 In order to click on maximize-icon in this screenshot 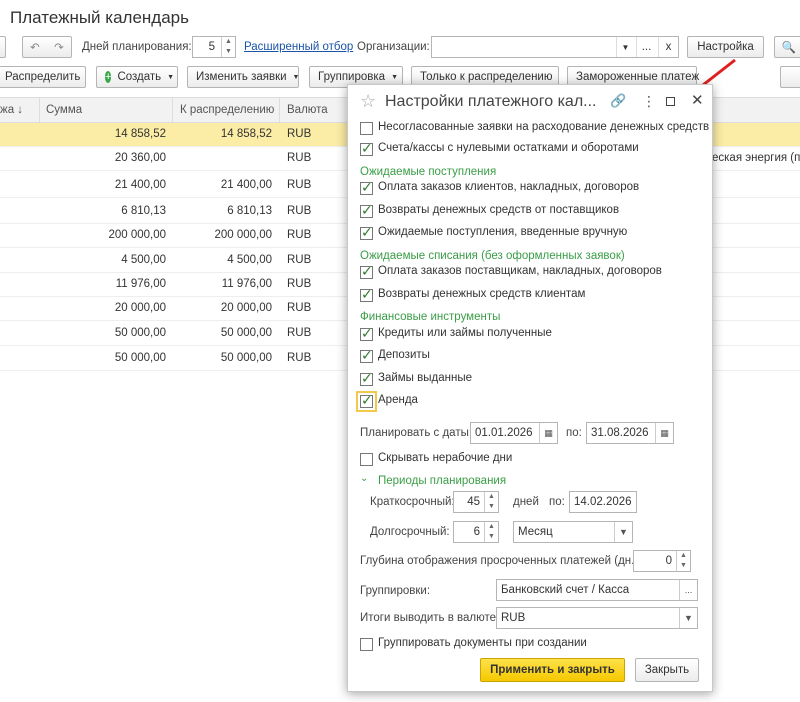, I will do `click(670, 101)`.